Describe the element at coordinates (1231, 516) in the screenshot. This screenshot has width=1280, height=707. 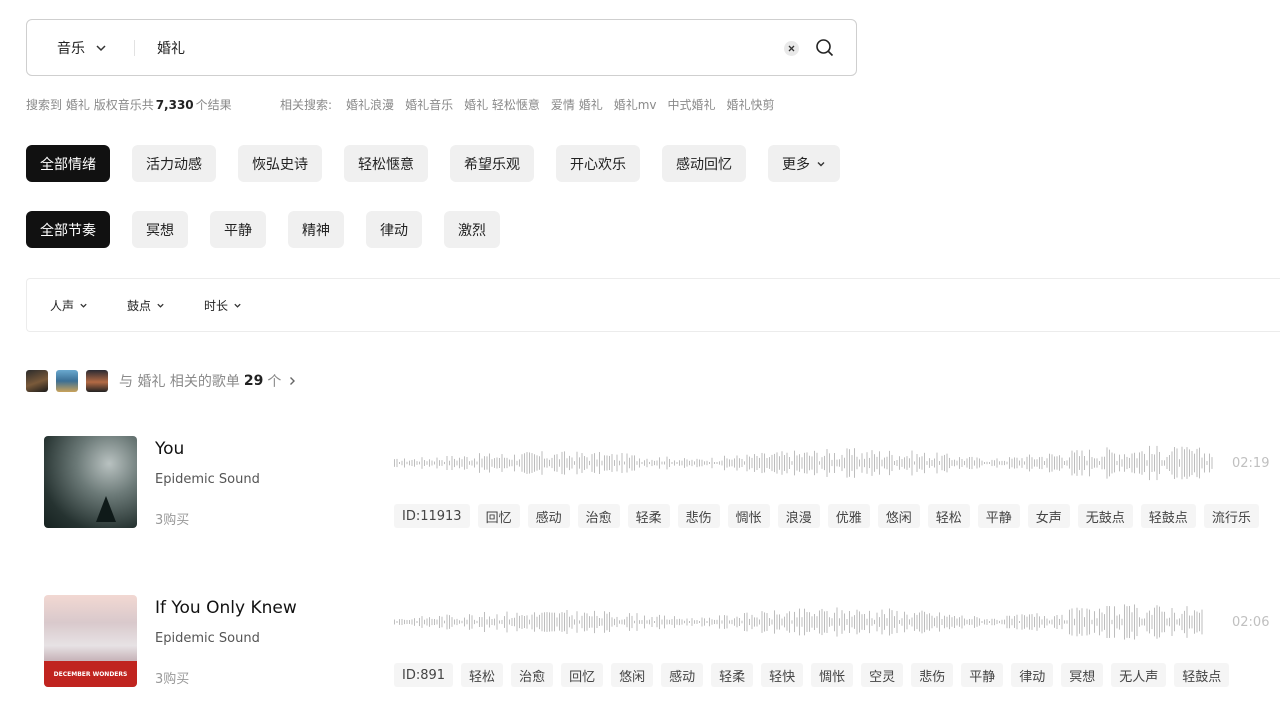
I see `track-tag: 流行乐` at that location.